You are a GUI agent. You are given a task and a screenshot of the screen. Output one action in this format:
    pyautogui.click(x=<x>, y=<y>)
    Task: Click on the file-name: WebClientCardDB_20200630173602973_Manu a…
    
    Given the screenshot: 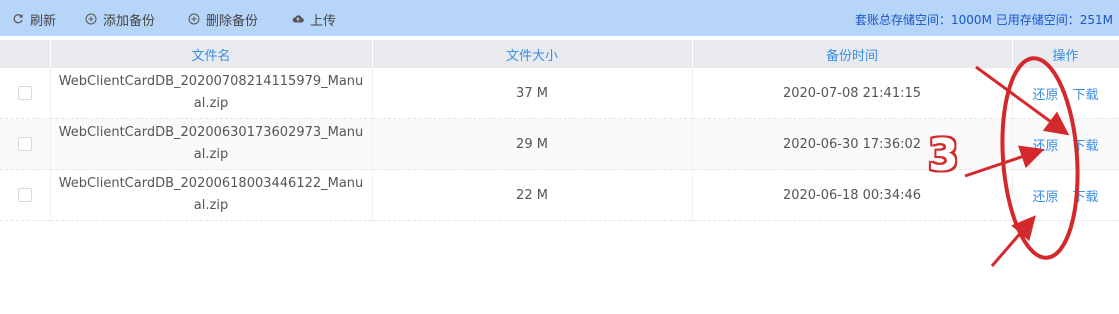 What is the action you would take?
    pyautogui.click(x=211, y=144)
    